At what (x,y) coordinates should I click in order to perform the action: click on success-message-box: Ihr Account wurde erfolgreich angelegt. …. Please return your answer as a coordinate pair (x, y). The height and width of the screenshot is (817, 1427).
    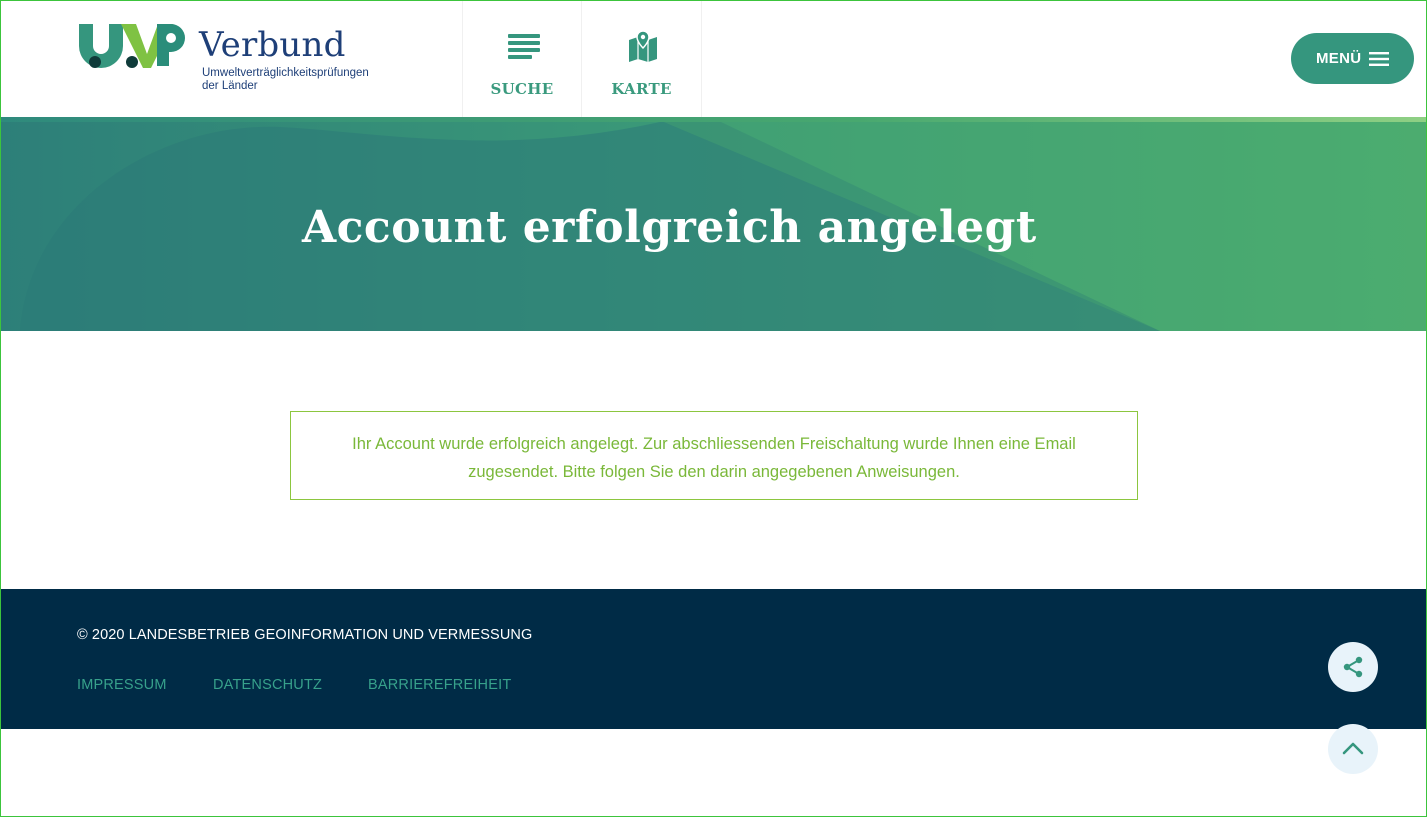
    Looking at the image, I should click on (714, 455).